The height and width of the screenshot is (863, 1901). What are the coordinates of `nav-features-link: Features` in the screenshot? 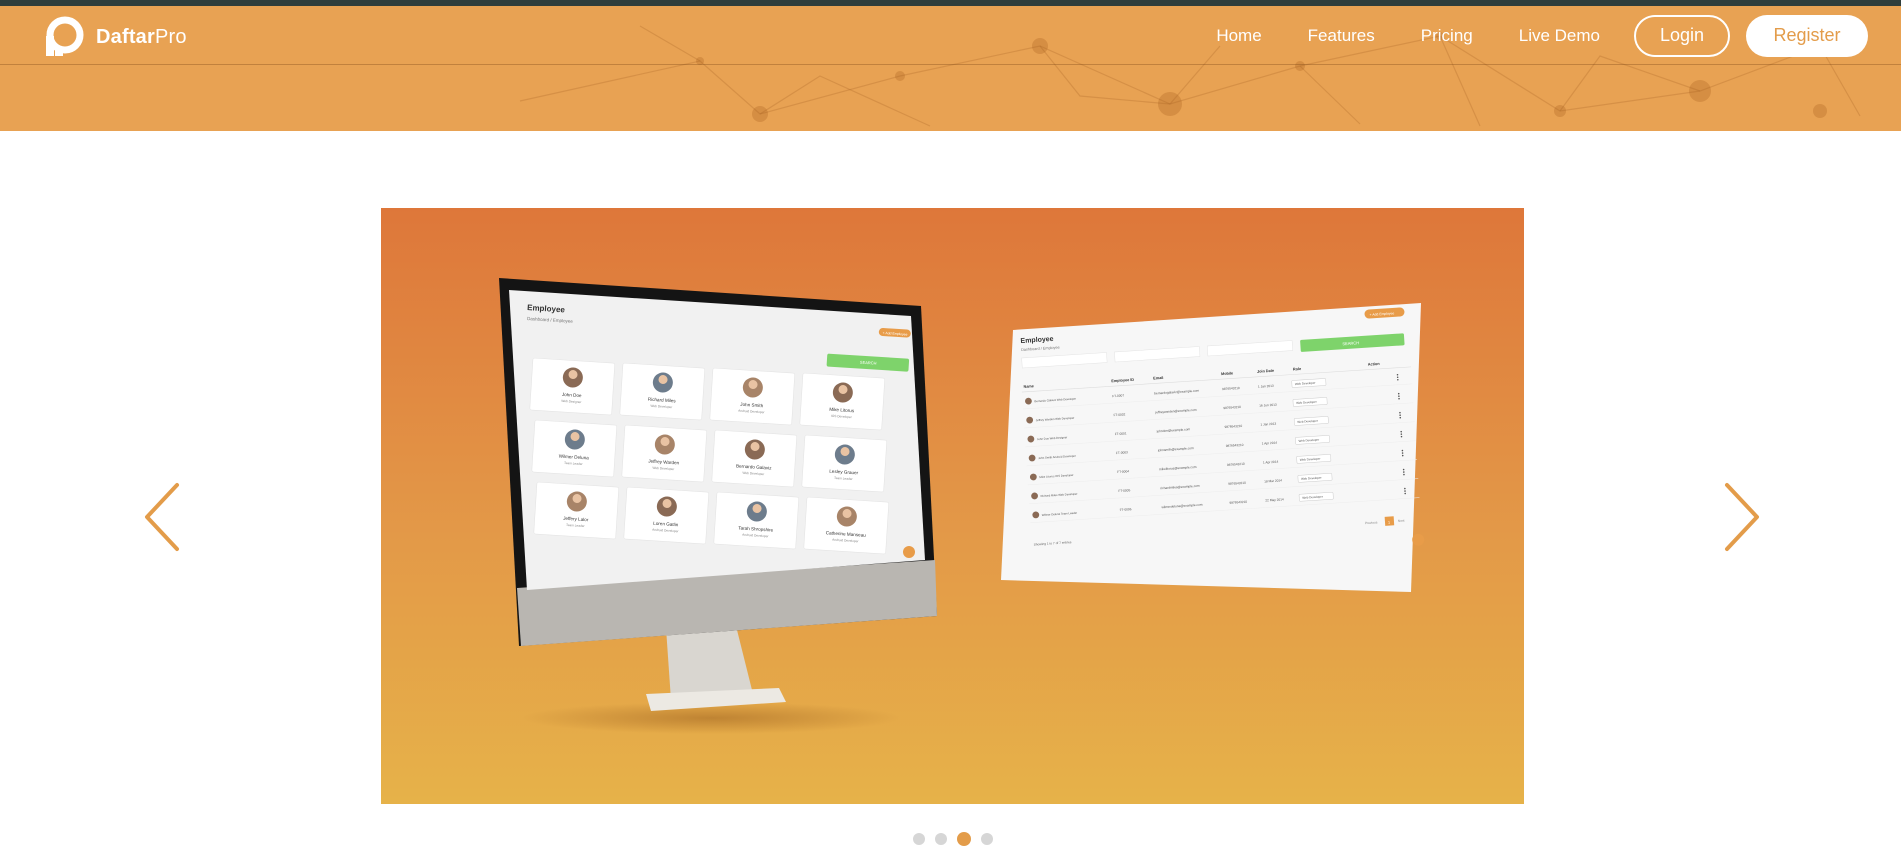 It's located at (1341, 36).